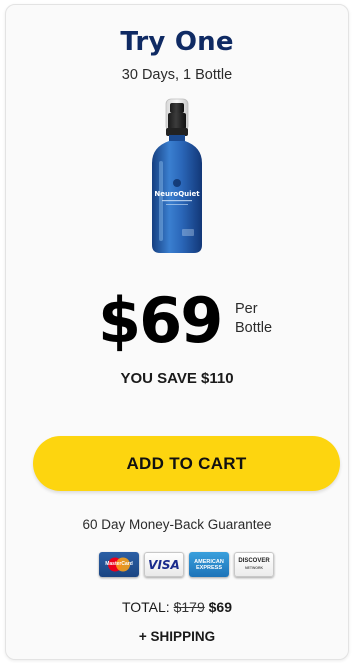 This screenshot has width=353, height=663. Describe the element at coordinates (209, 567) in the screenshot. I see `amex-label-line2: EXPRESS` at that location.